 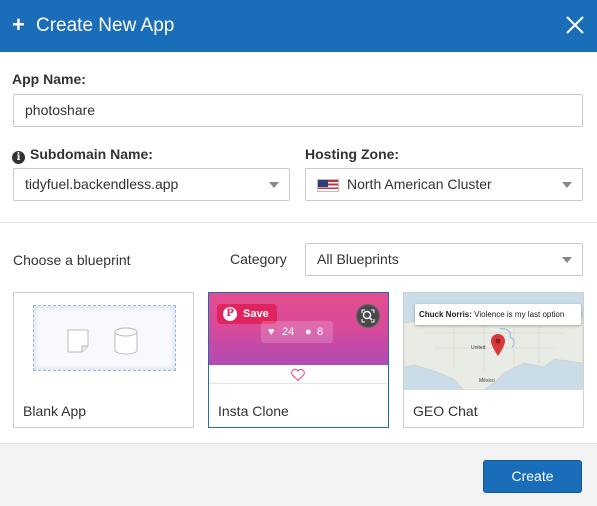 What do you see at coordinates (320, 332) in the screenshot?
I see `followers-count: 8` at bounding box center [320, 332].